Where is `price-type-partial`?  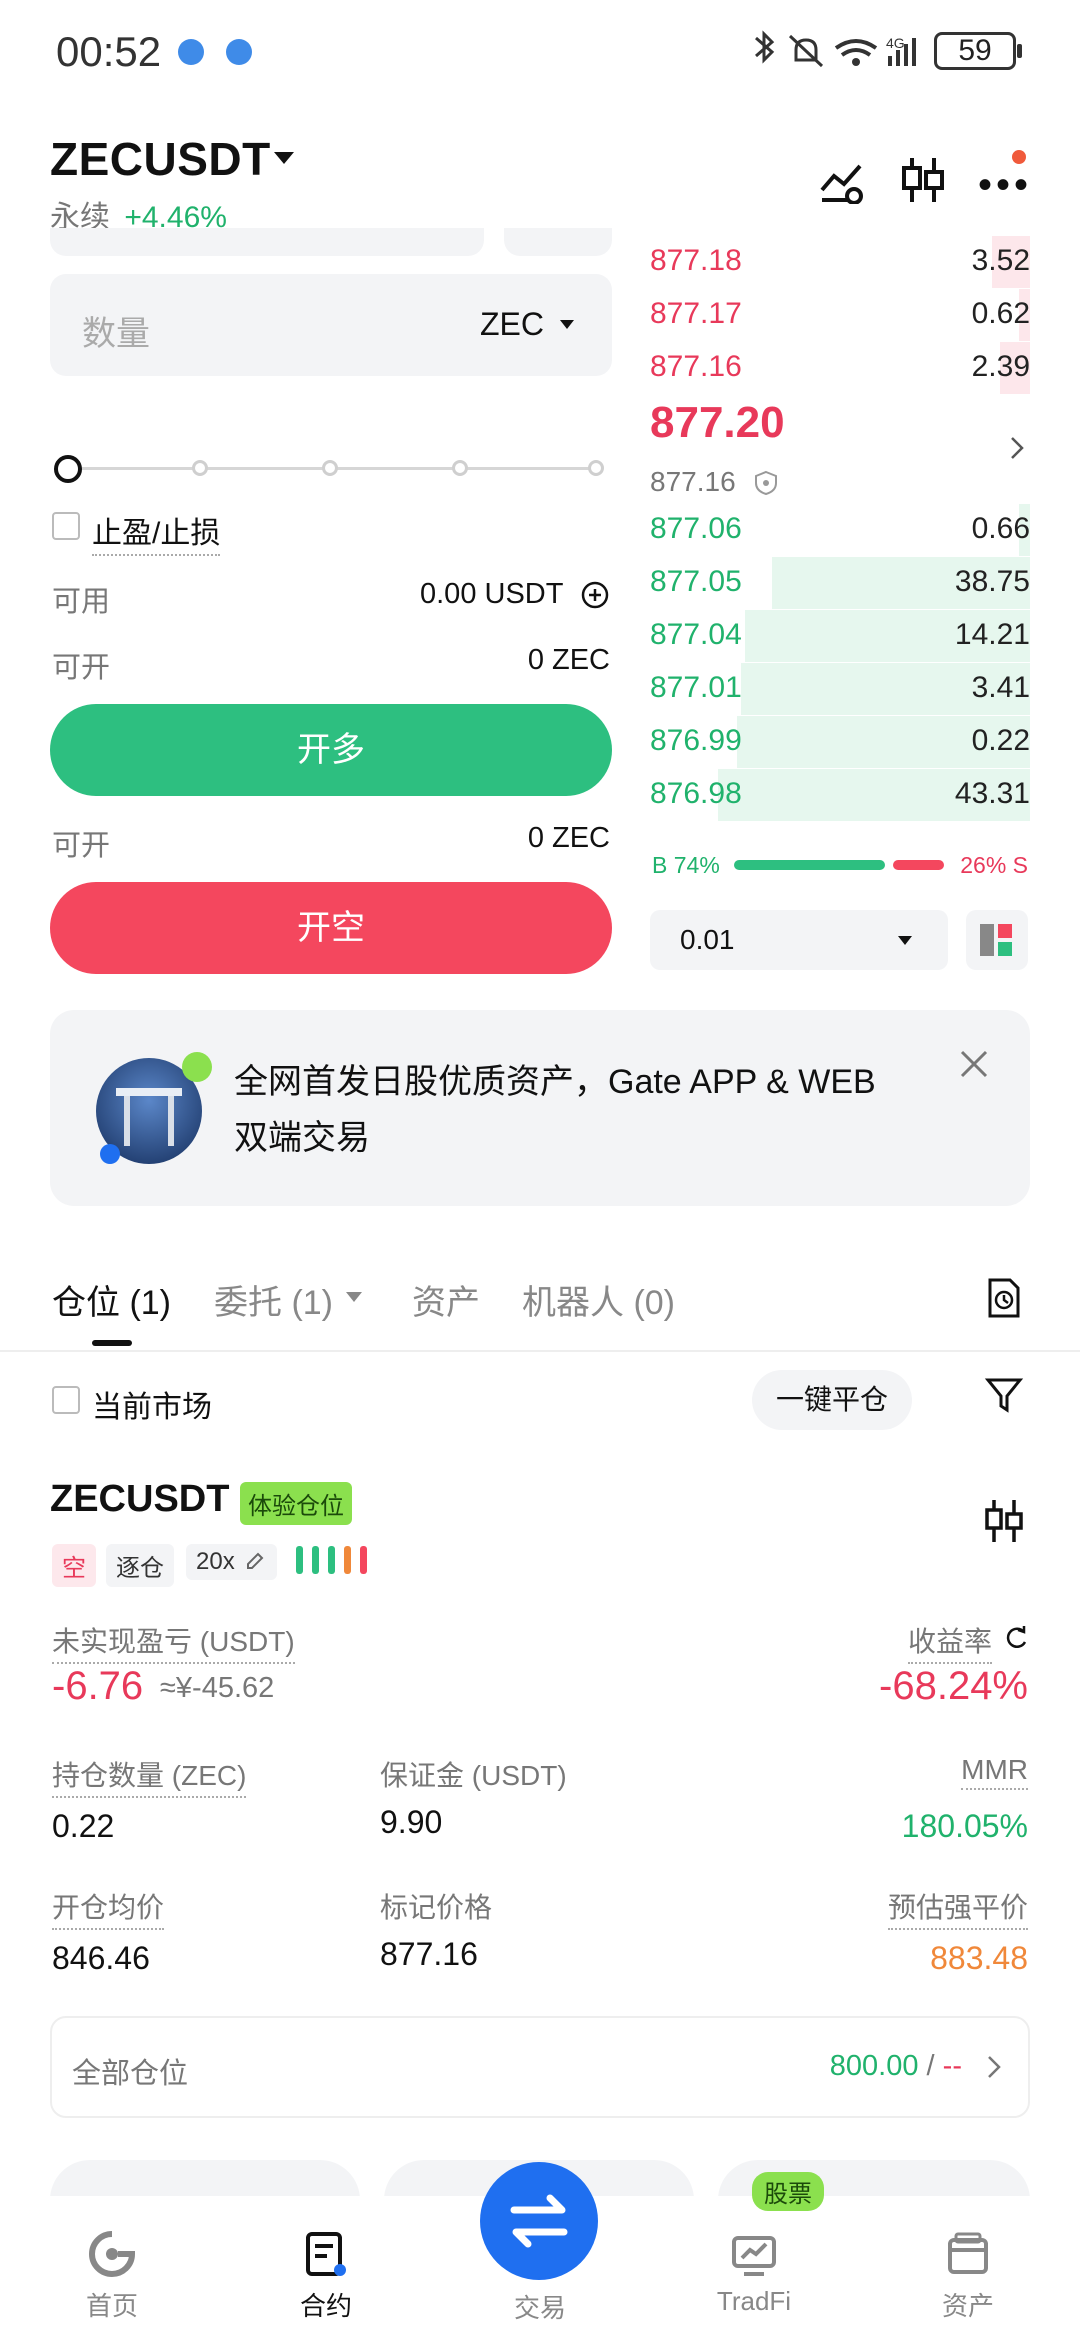
price-type-partial is located at coordinates (558, 242).